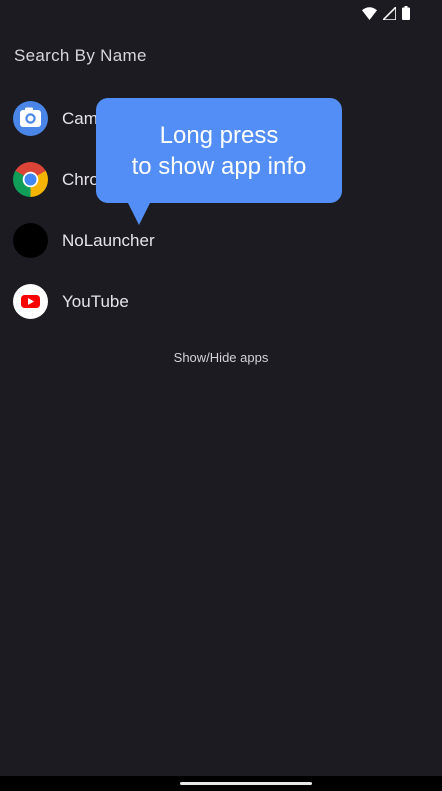  What do you see at coordinates (406, 13) in the screenshot?
I see `battery-icon` at bounding box center [406, 13].